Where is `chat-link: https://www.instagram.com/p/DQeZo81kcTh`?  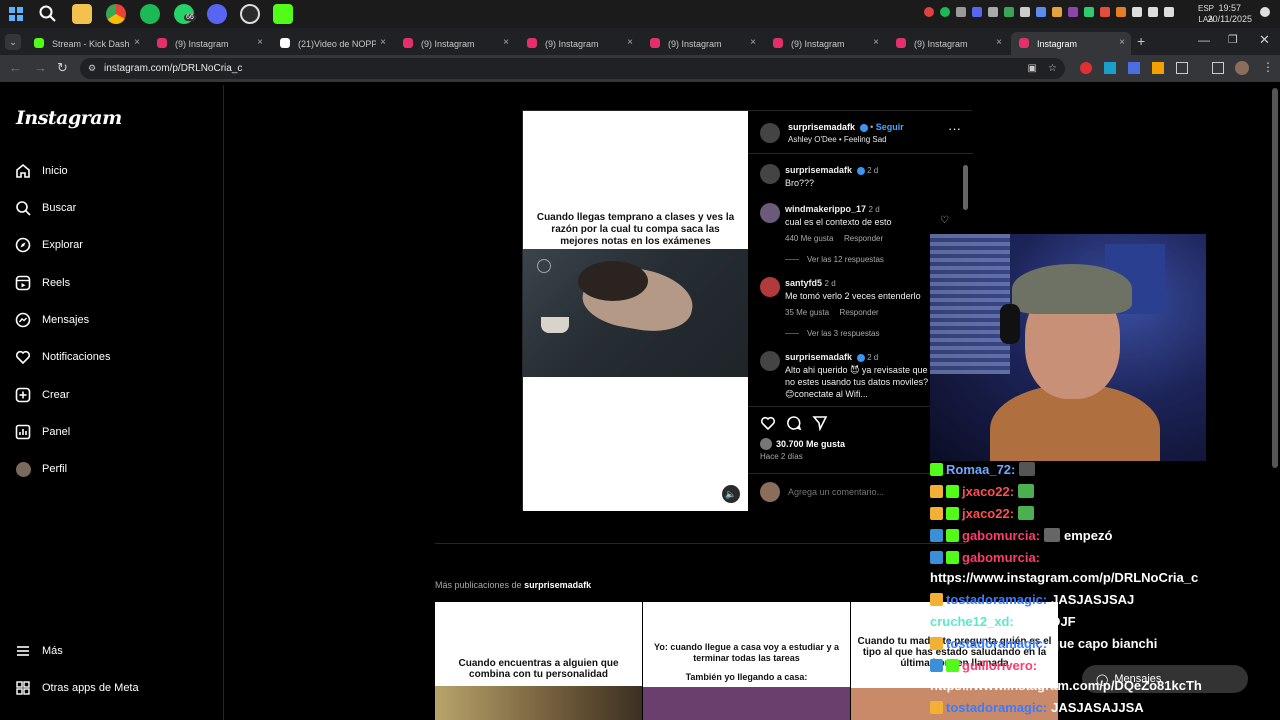 chat-link: https://www.instagram.com/p/DQeZo81kcTh is located at coordinates (1066, 685).